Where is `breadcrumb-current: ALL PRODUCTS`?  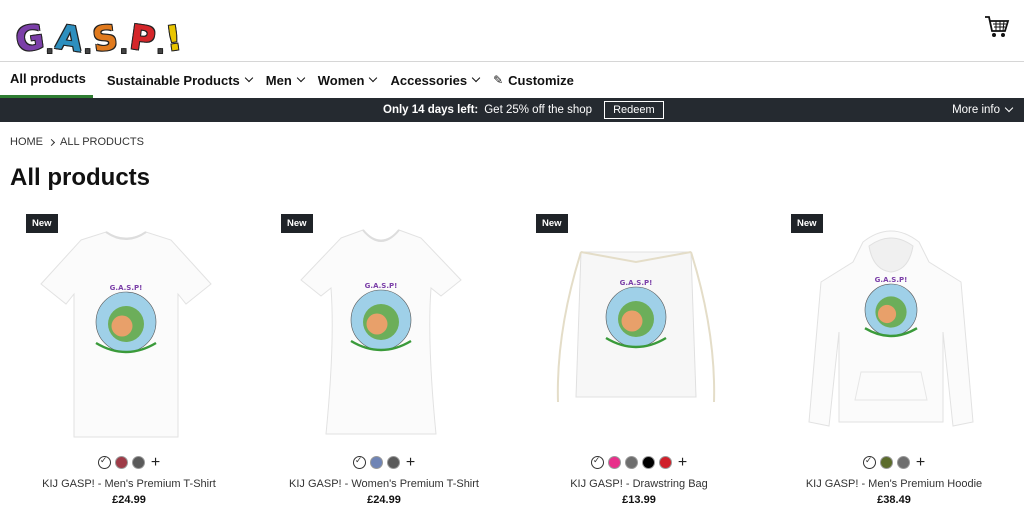
breadcrumb-current: ALL PRODUCTS is located at coordinates (102, 142).